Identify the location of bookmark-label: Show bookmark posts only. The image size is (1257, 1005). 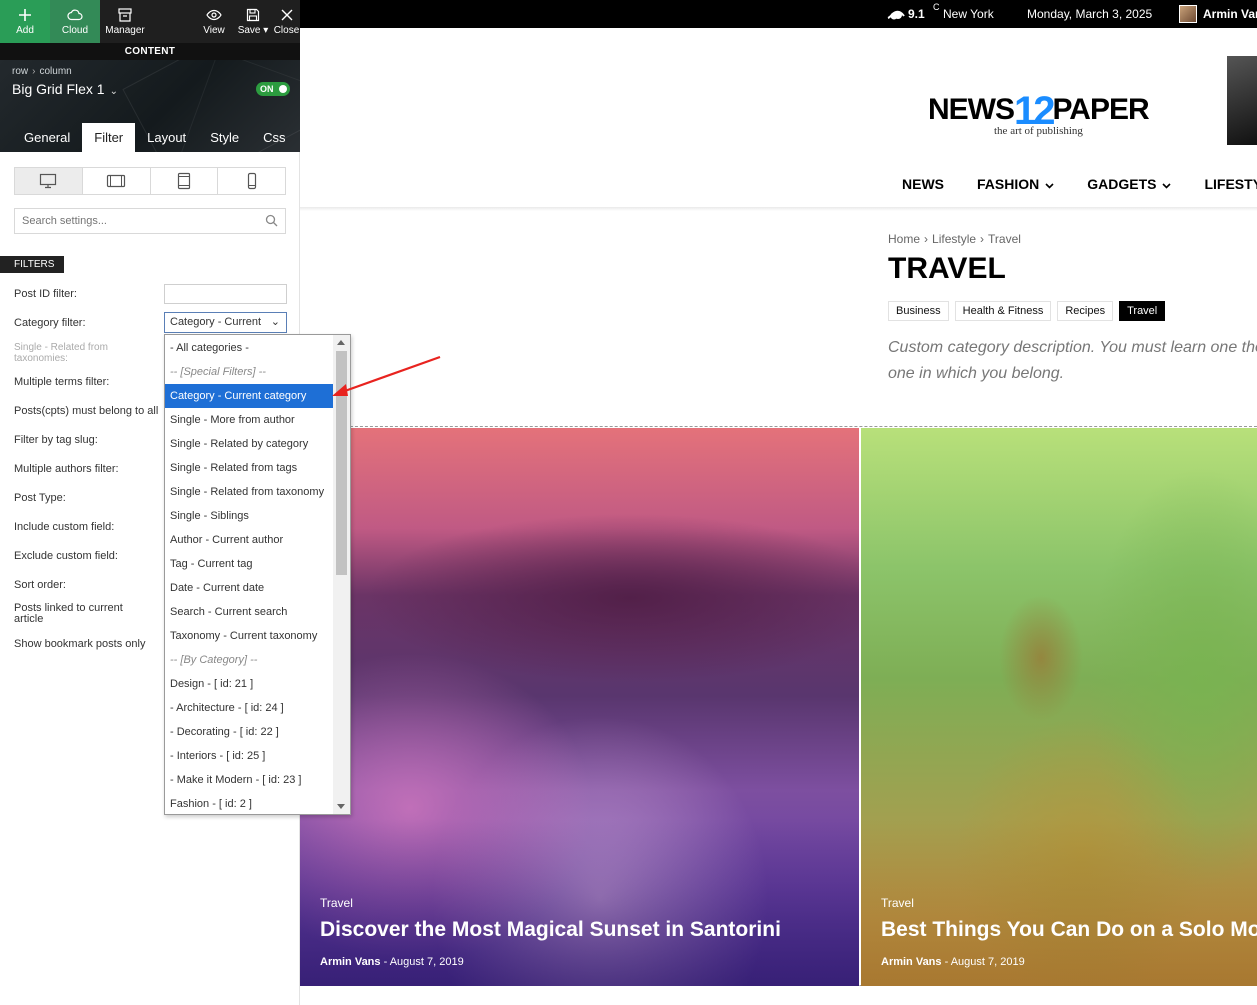
(80, 644).